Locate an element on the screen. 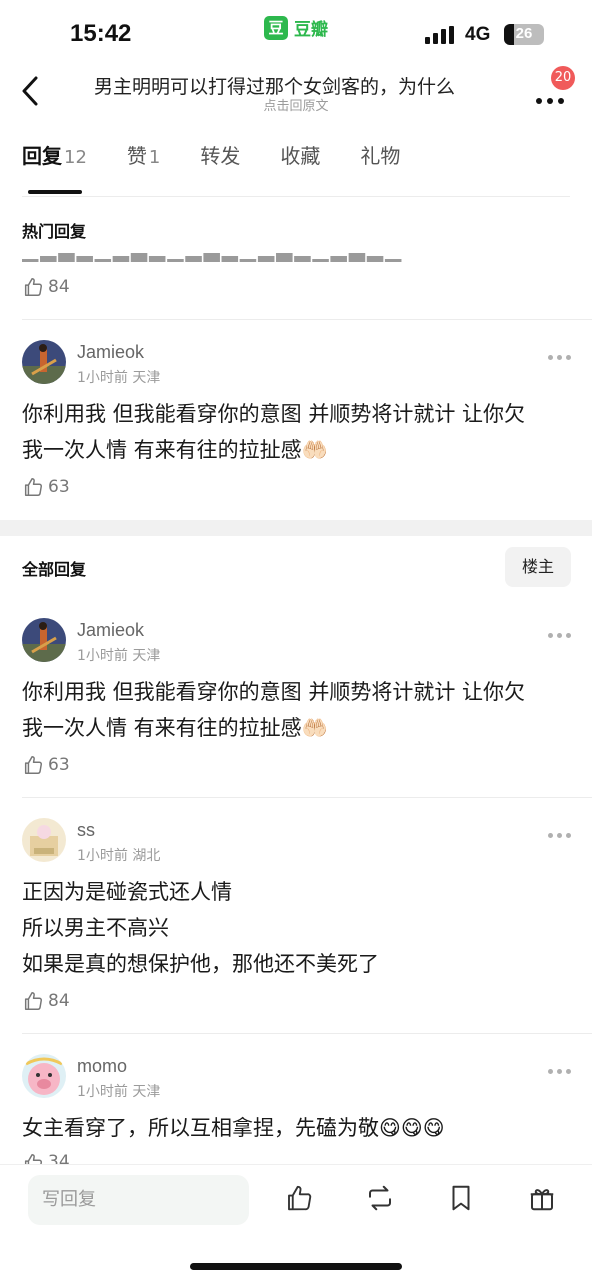 This screenshot has width=592, height=1280. status-time: 15:42 is located at coordinates (101, 33).